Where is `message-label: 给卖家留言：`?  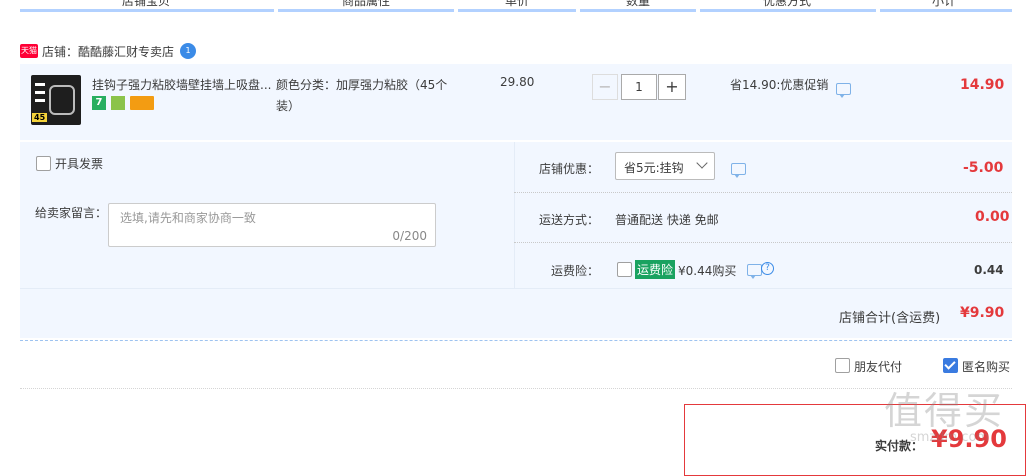
message-label: 给卖家留言： is located at coordinates (71, 213).